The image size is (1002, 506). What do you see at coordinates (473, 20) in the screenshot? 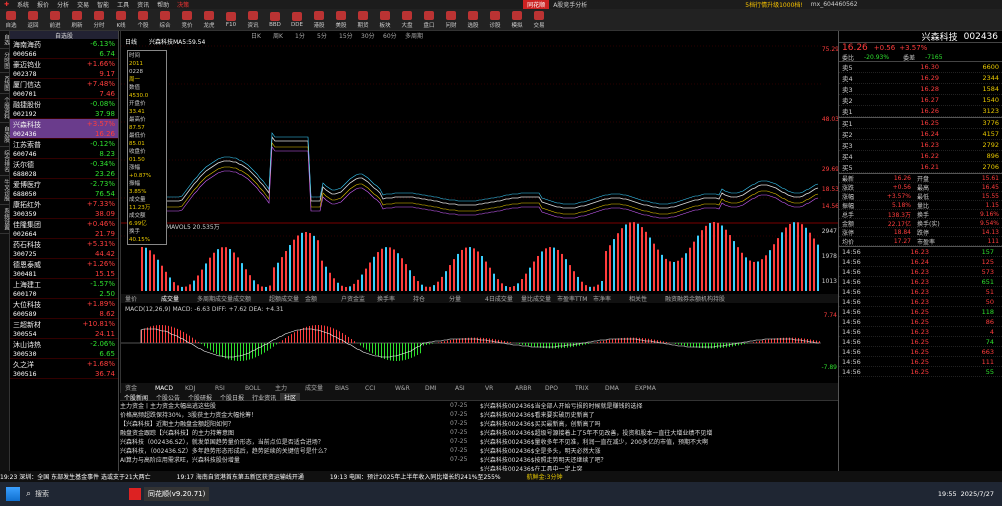
I see `toolbar-button-21: 选股` at bounding box center [473, 20].